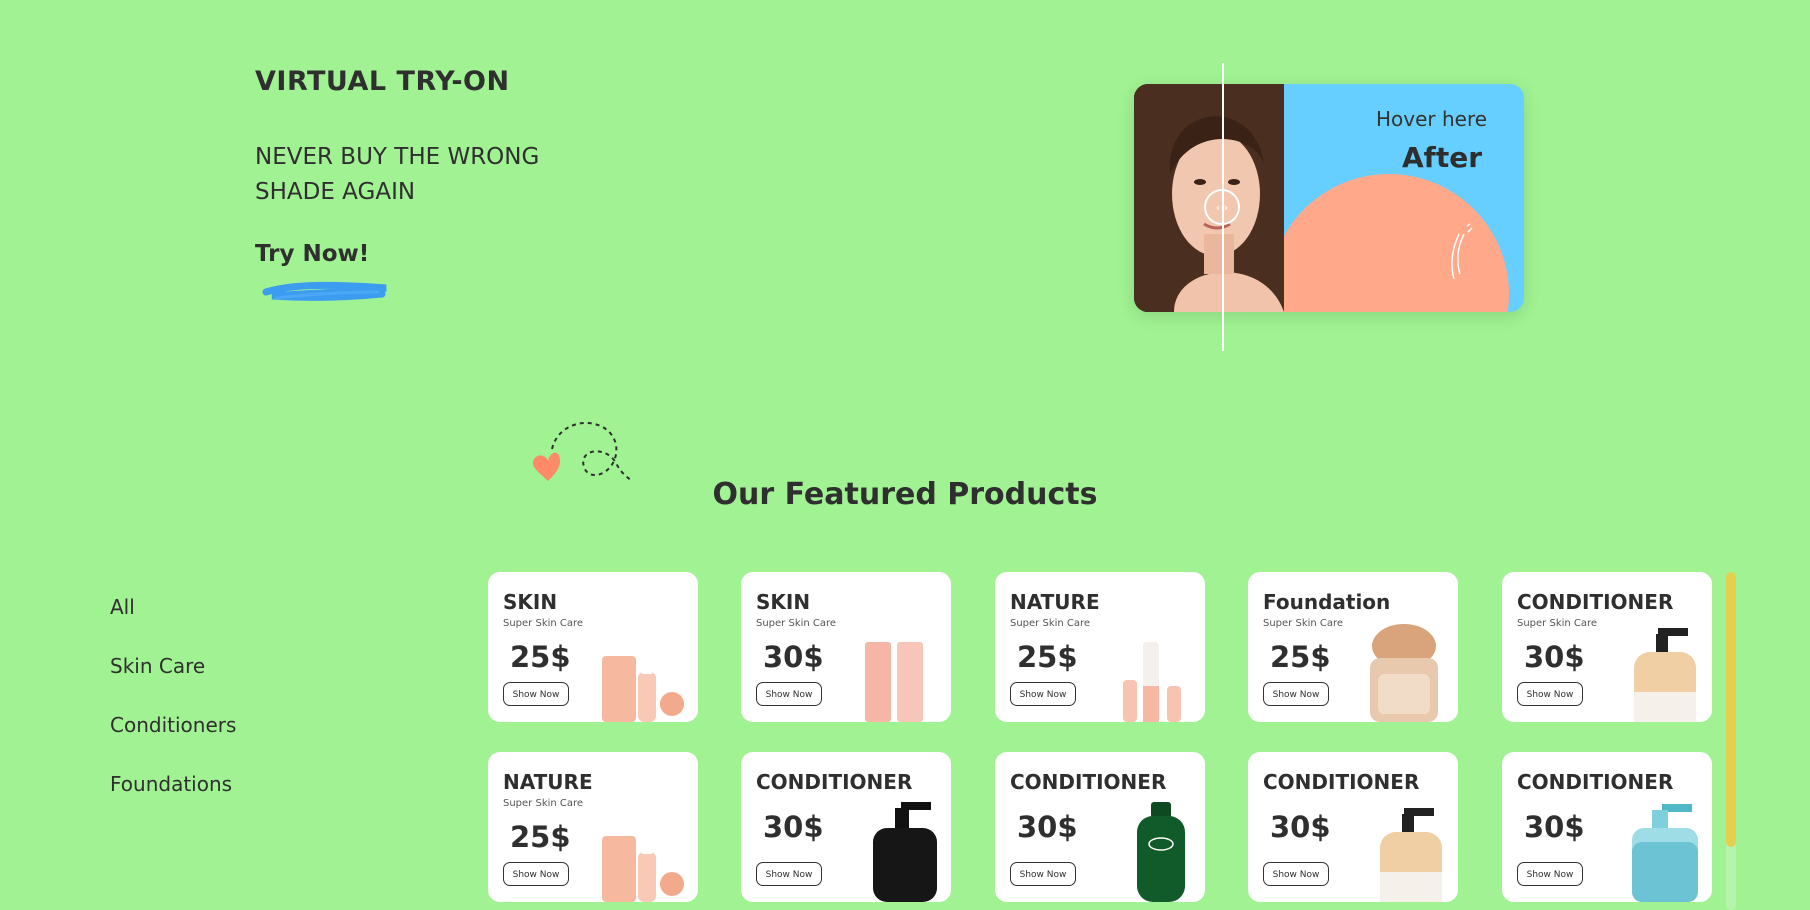 Image resolution: width=1810 pixels, height=910 pixels. What do you see at coordinates (1327, 602) in the screenshot?
I see `product-name: Foundation` at bounding box center [1327, 602].